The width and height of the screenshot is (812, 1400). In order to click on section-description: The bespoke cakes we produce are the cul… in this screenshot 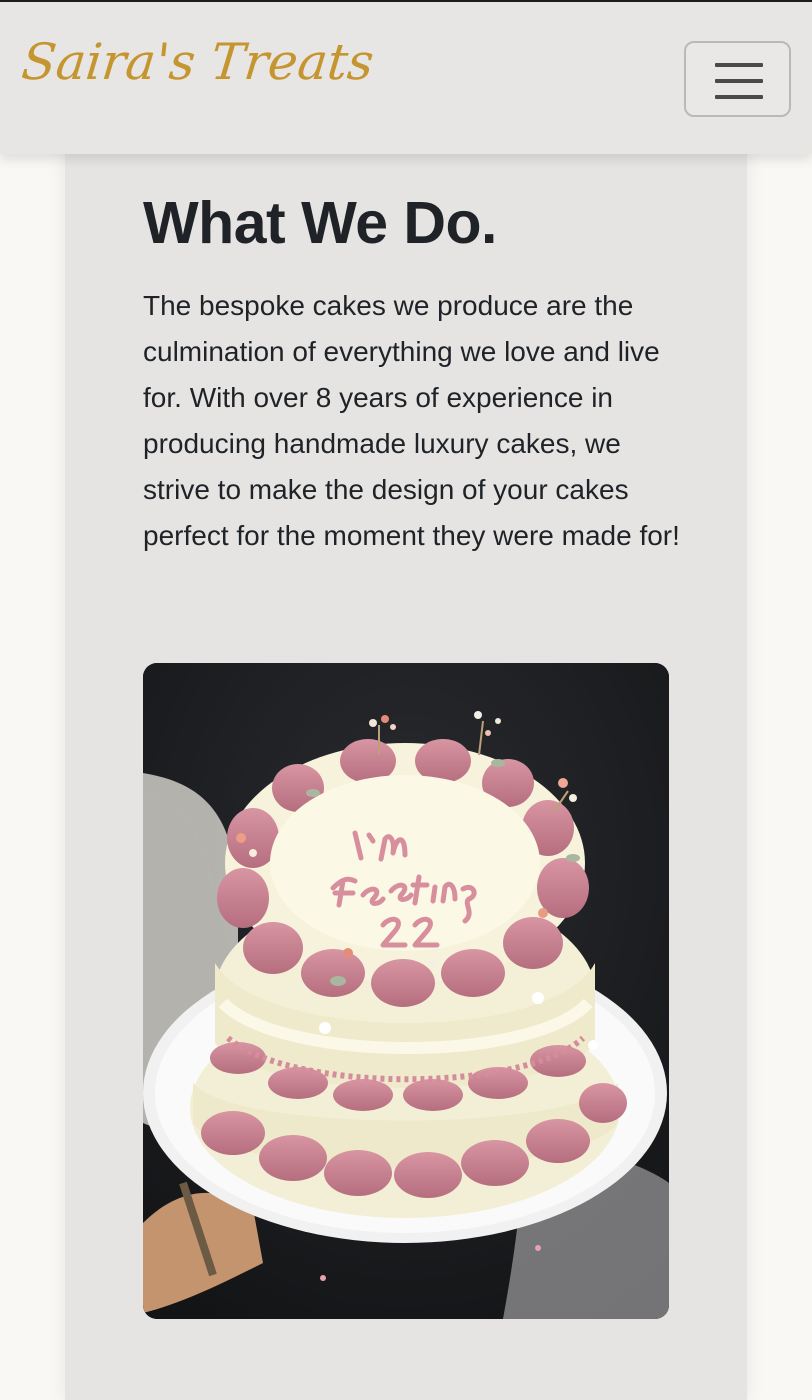, I will do `click(411, 420)`.